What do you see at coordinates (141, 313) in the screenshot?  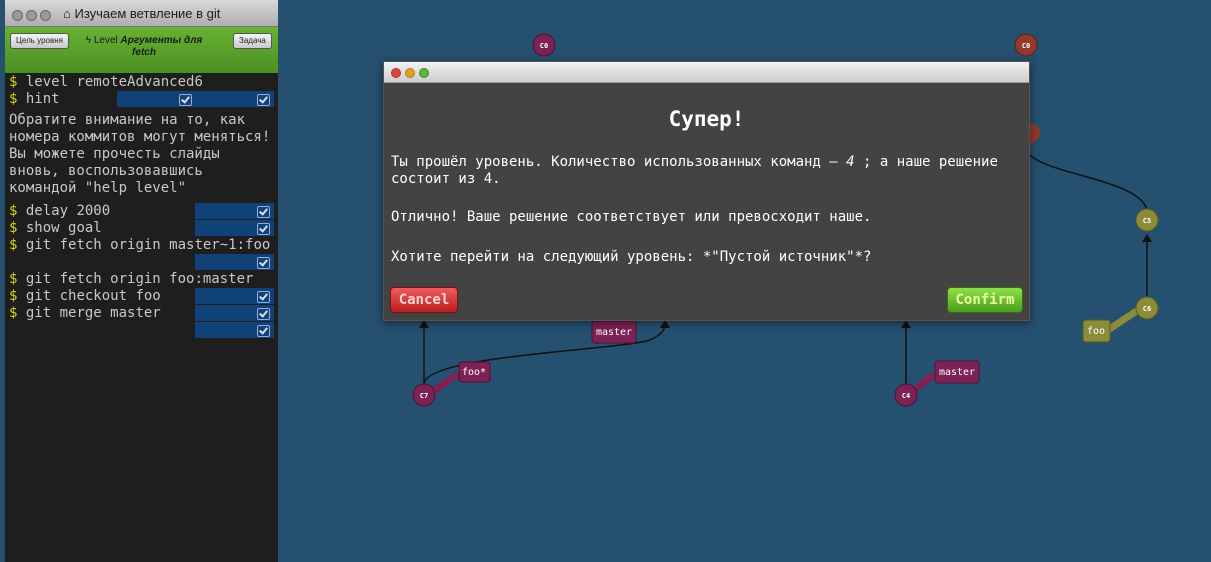 I see `command-line: $ git merge master` at bounding box center [141, 313].